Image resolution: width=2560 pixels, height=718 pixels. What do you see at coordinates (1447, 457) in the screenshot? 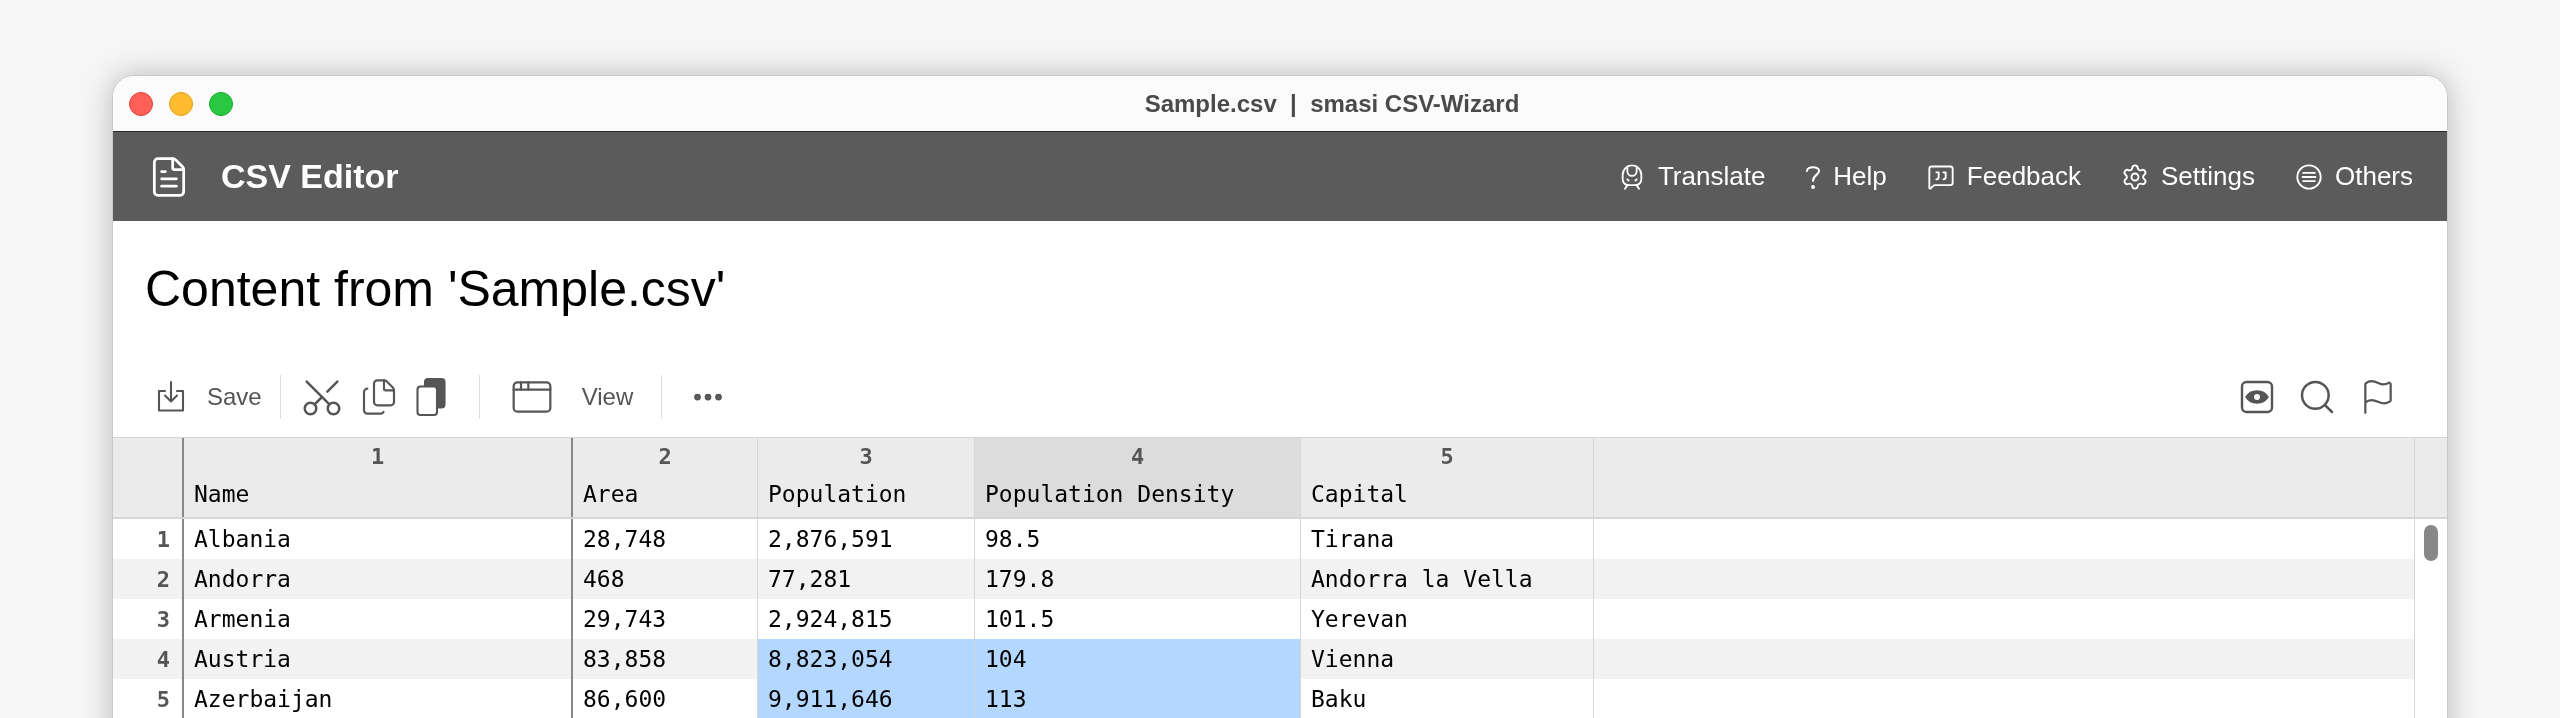
I see `column-number: 5` at bounding box center [1447, 457].